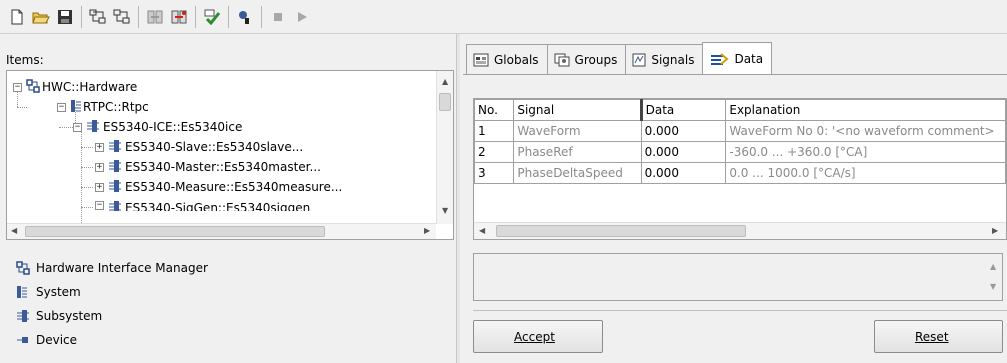 The image size is (1007, 363). I want to click on column-header-data: Data, so click(683, 110).